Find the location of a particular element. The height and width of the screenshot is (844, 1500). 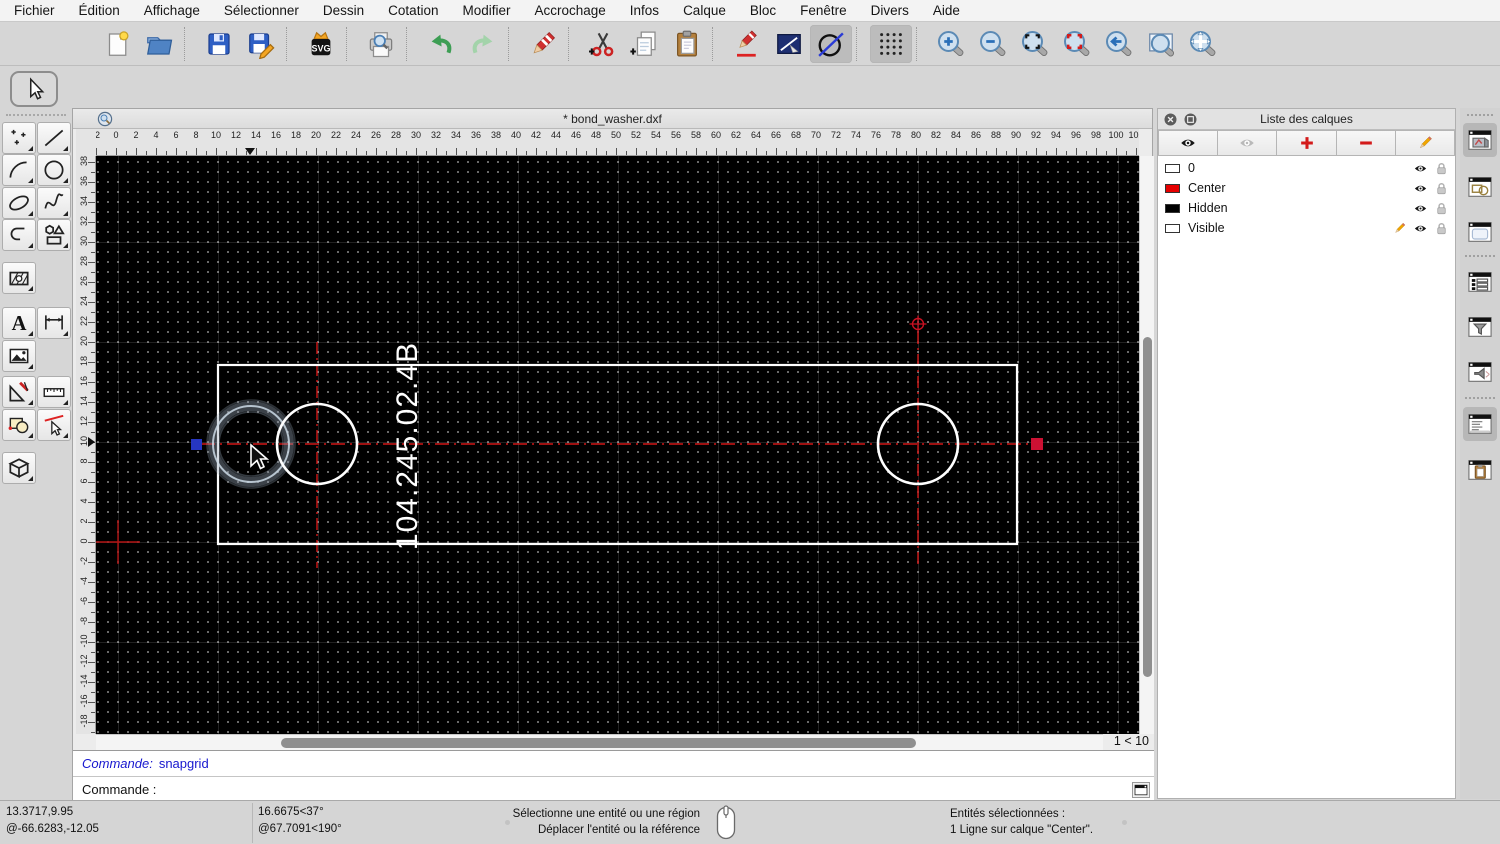

layer-row-hidden: Hidden is located at coordinates (1306, 208).